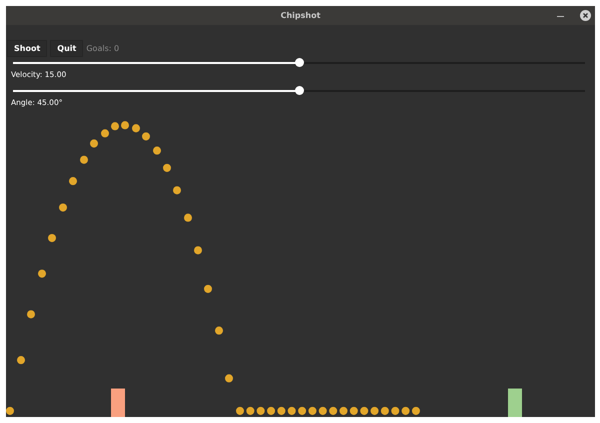 The height and width of the screenshot is (423, 600). I want to click on goals-counter: Goals: 0, so click(103, 48).